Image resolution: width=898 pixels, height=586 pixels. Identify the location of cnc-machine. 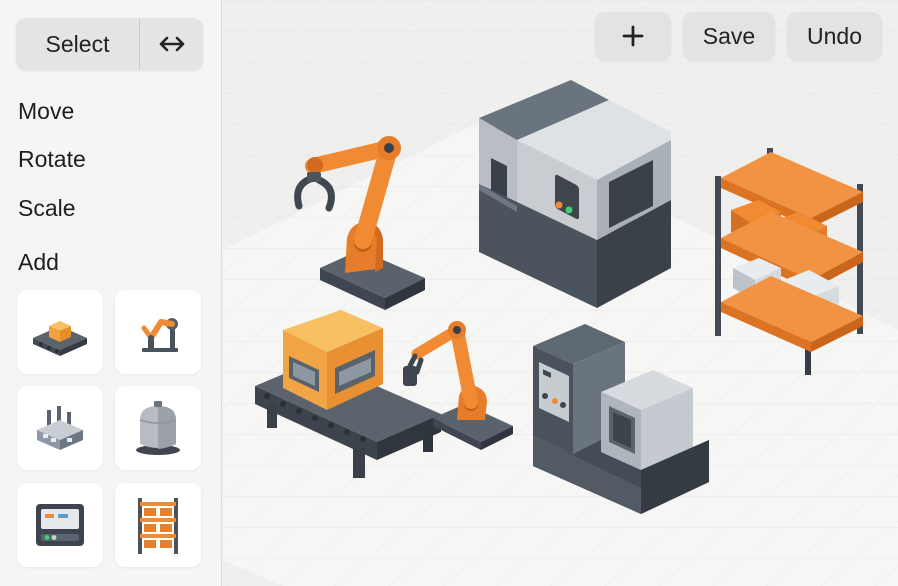
(573, 194).